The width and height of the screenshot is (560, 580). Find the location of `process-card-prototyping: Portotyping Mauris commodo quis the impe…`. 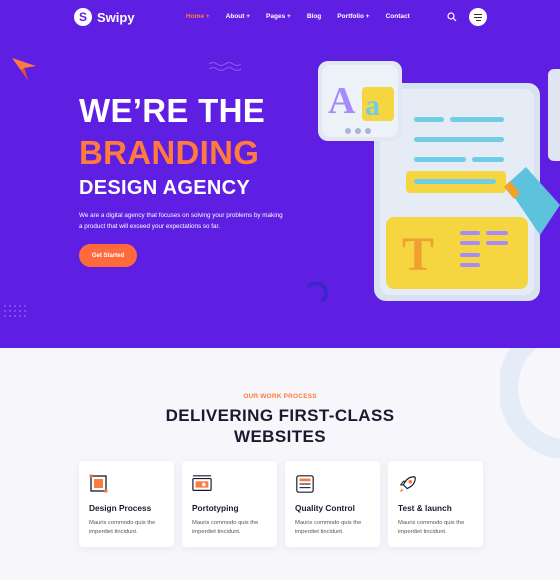

process-card-prototyping: Portotyping Mauris commodo quis the impe… is located at coordinates (229, 504).